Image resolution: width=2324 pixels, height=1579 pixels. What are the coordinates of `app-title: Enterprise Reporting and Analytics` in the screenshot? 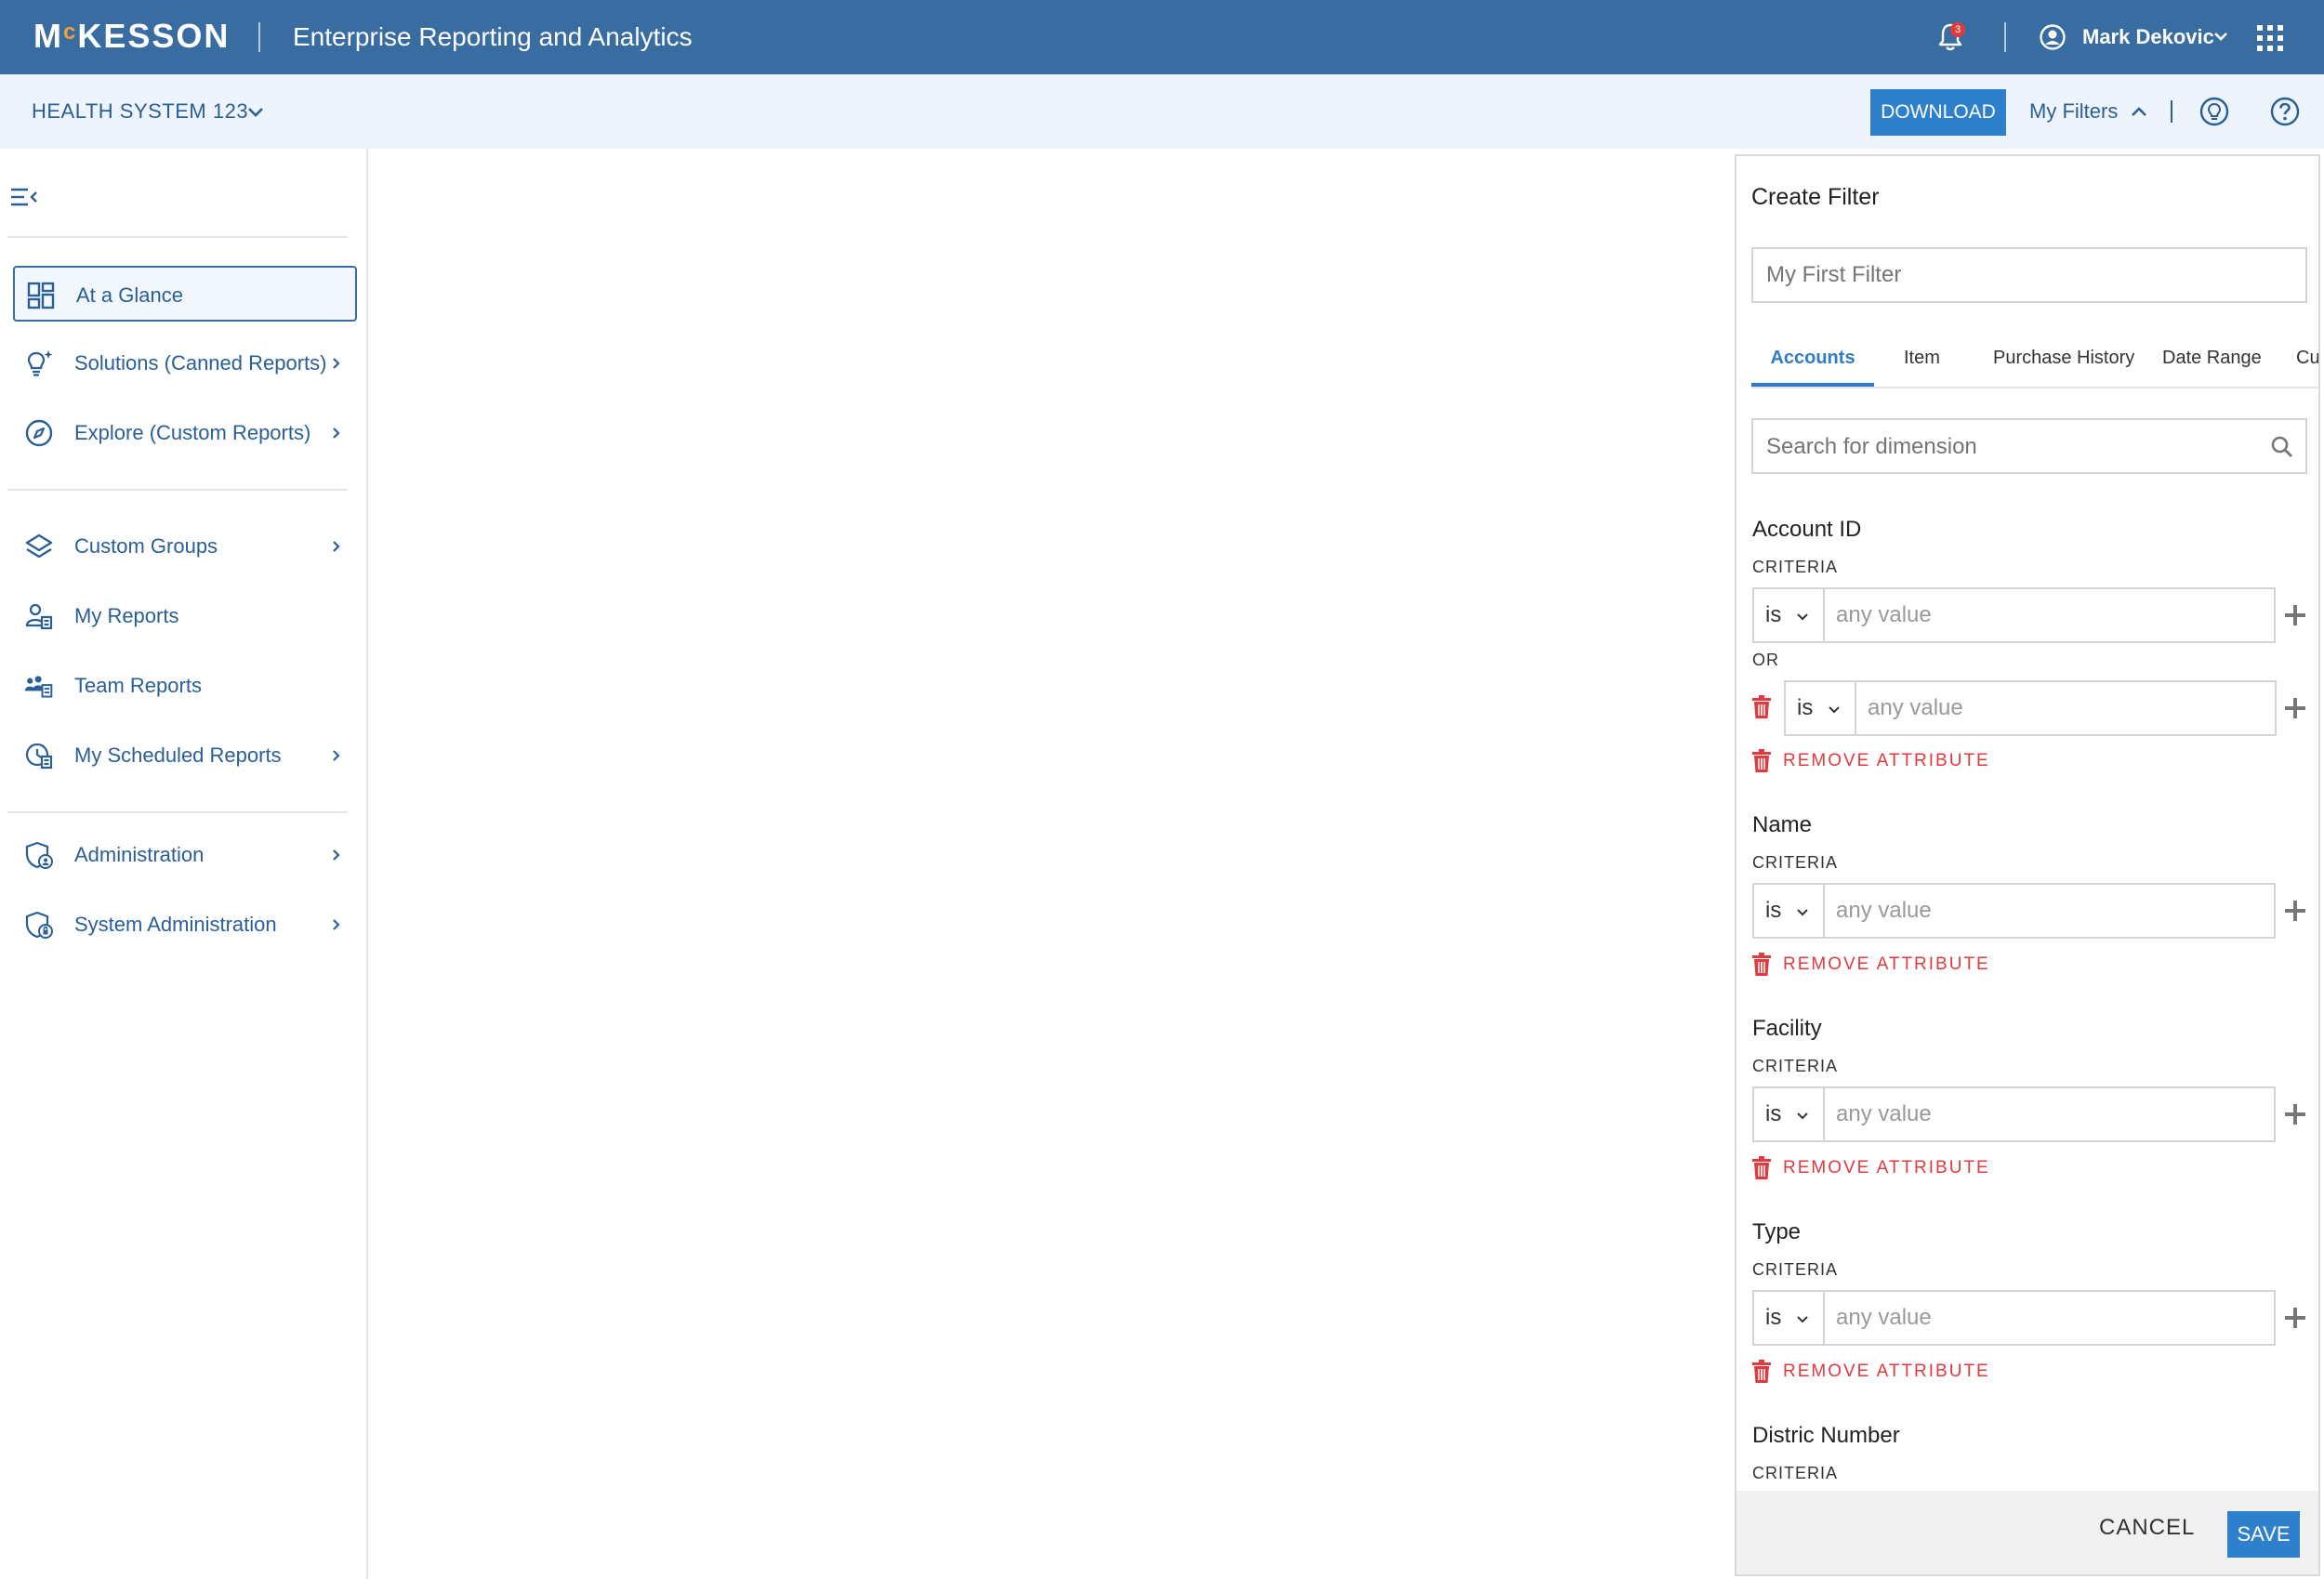 It's located at (493, 36).